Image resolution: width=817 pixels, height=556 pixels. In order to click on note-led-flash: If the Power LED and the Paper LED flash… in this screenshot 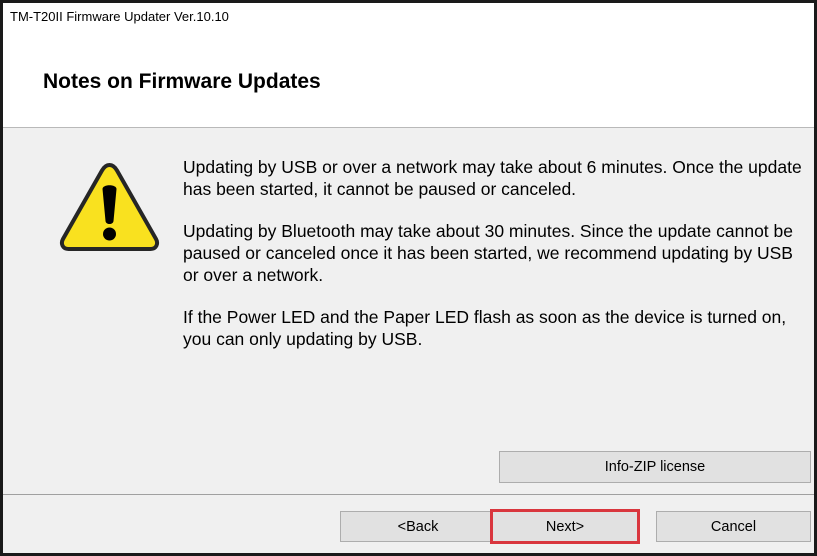, I will do `click(485, 328)`.